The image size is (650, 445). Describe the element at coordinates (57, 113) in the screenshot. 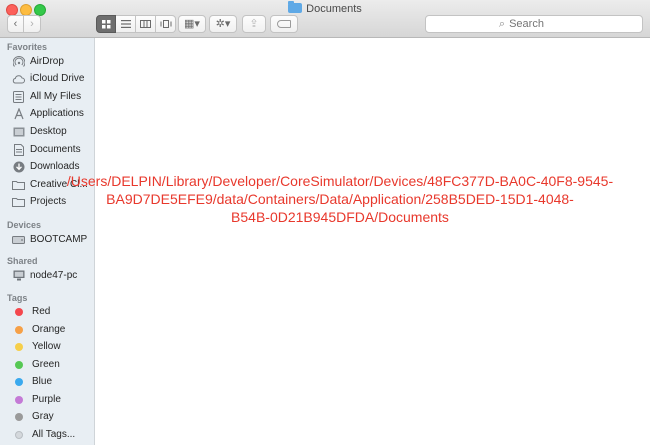

I see `sidebar-item-label: Applications` at that location.